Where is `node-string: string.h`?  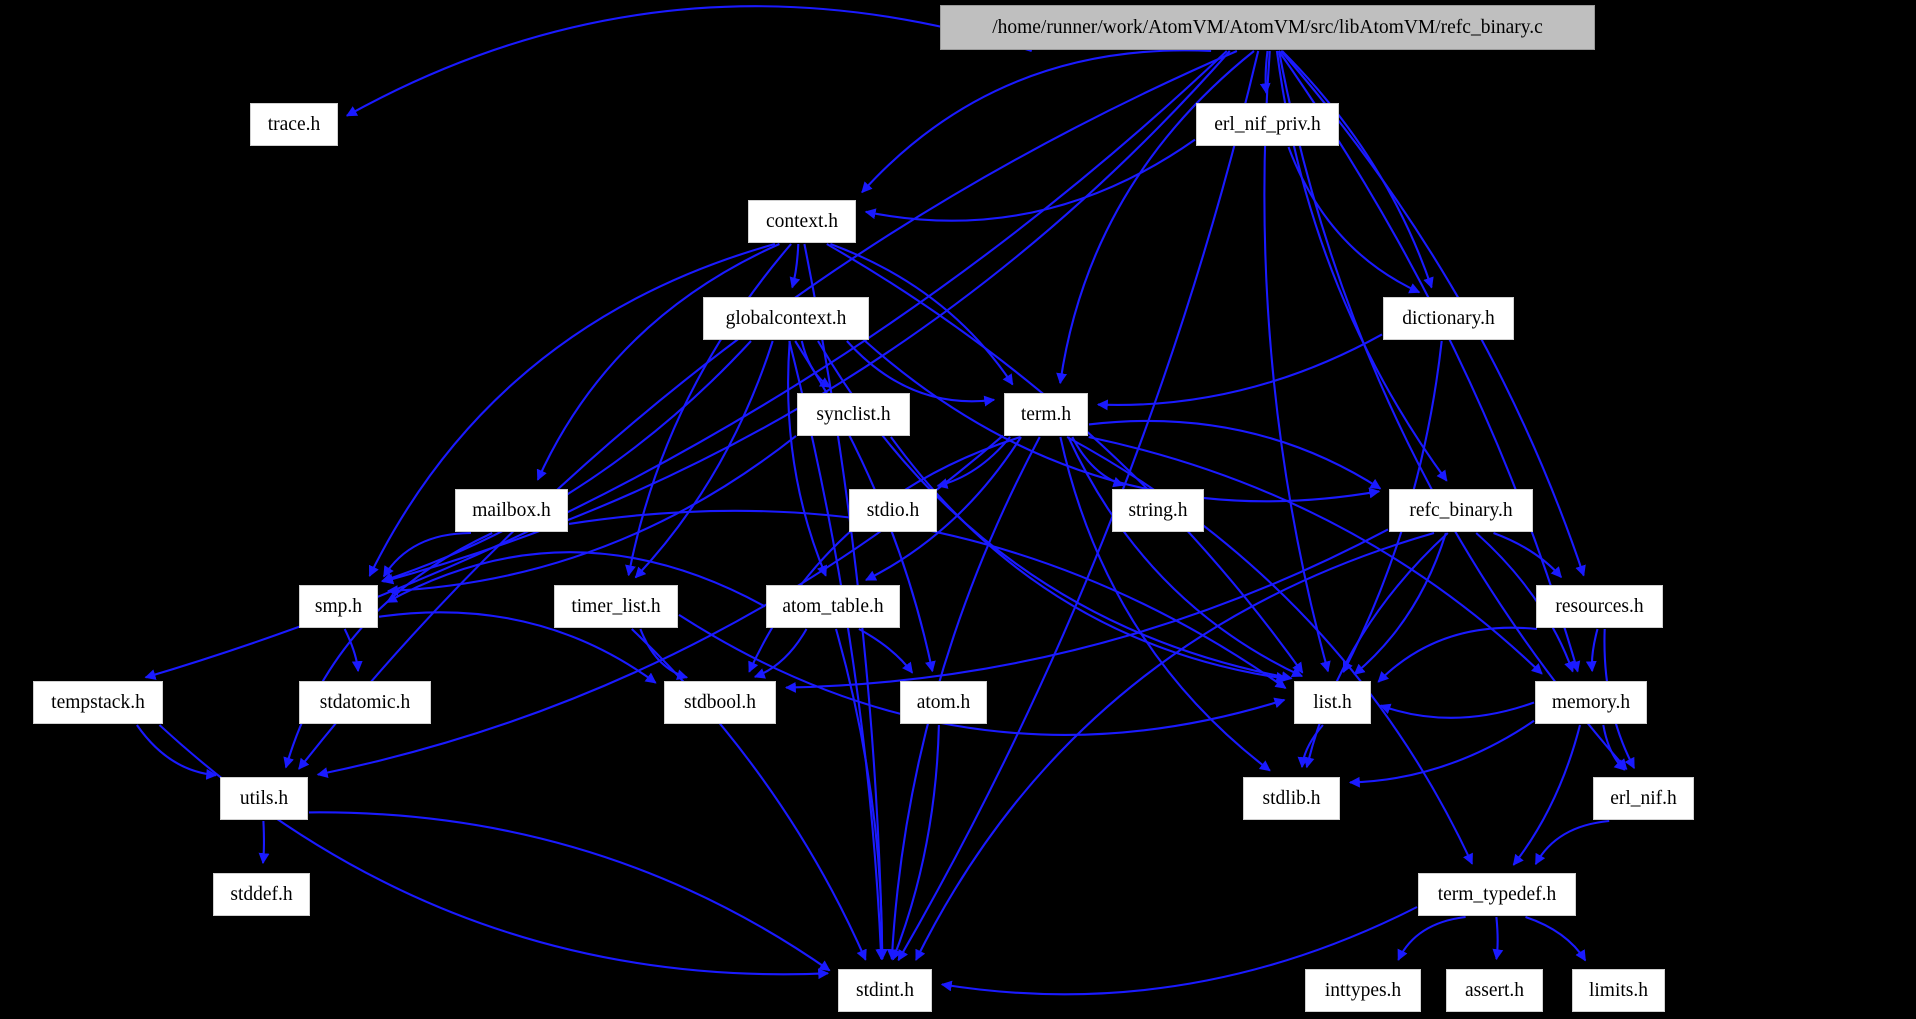 node-string: string.h is located at coordinates (1158, 510).